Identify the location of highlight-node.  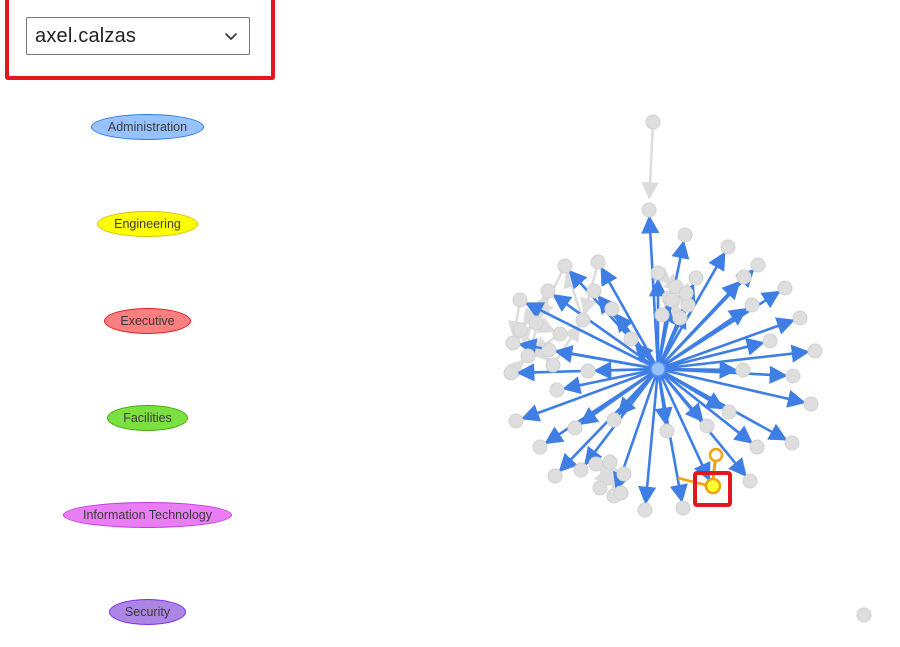
(713, 486).